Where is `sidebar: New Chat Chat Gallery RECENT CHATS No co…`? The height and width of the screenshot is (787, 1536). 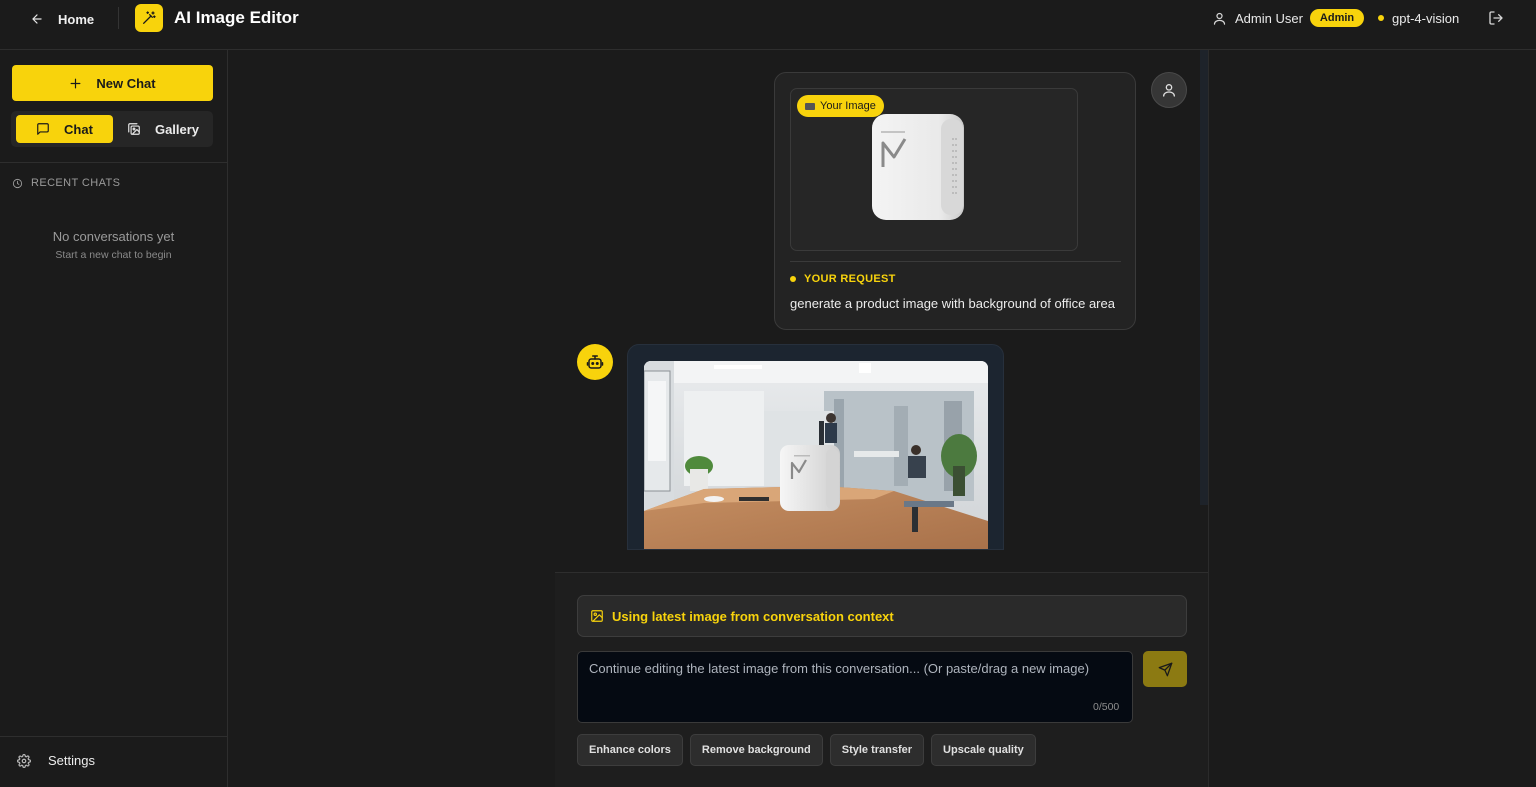 sidebar: New Chat Chat Gallery RECENT CHATS No co… is located at coordinates (114, 418).